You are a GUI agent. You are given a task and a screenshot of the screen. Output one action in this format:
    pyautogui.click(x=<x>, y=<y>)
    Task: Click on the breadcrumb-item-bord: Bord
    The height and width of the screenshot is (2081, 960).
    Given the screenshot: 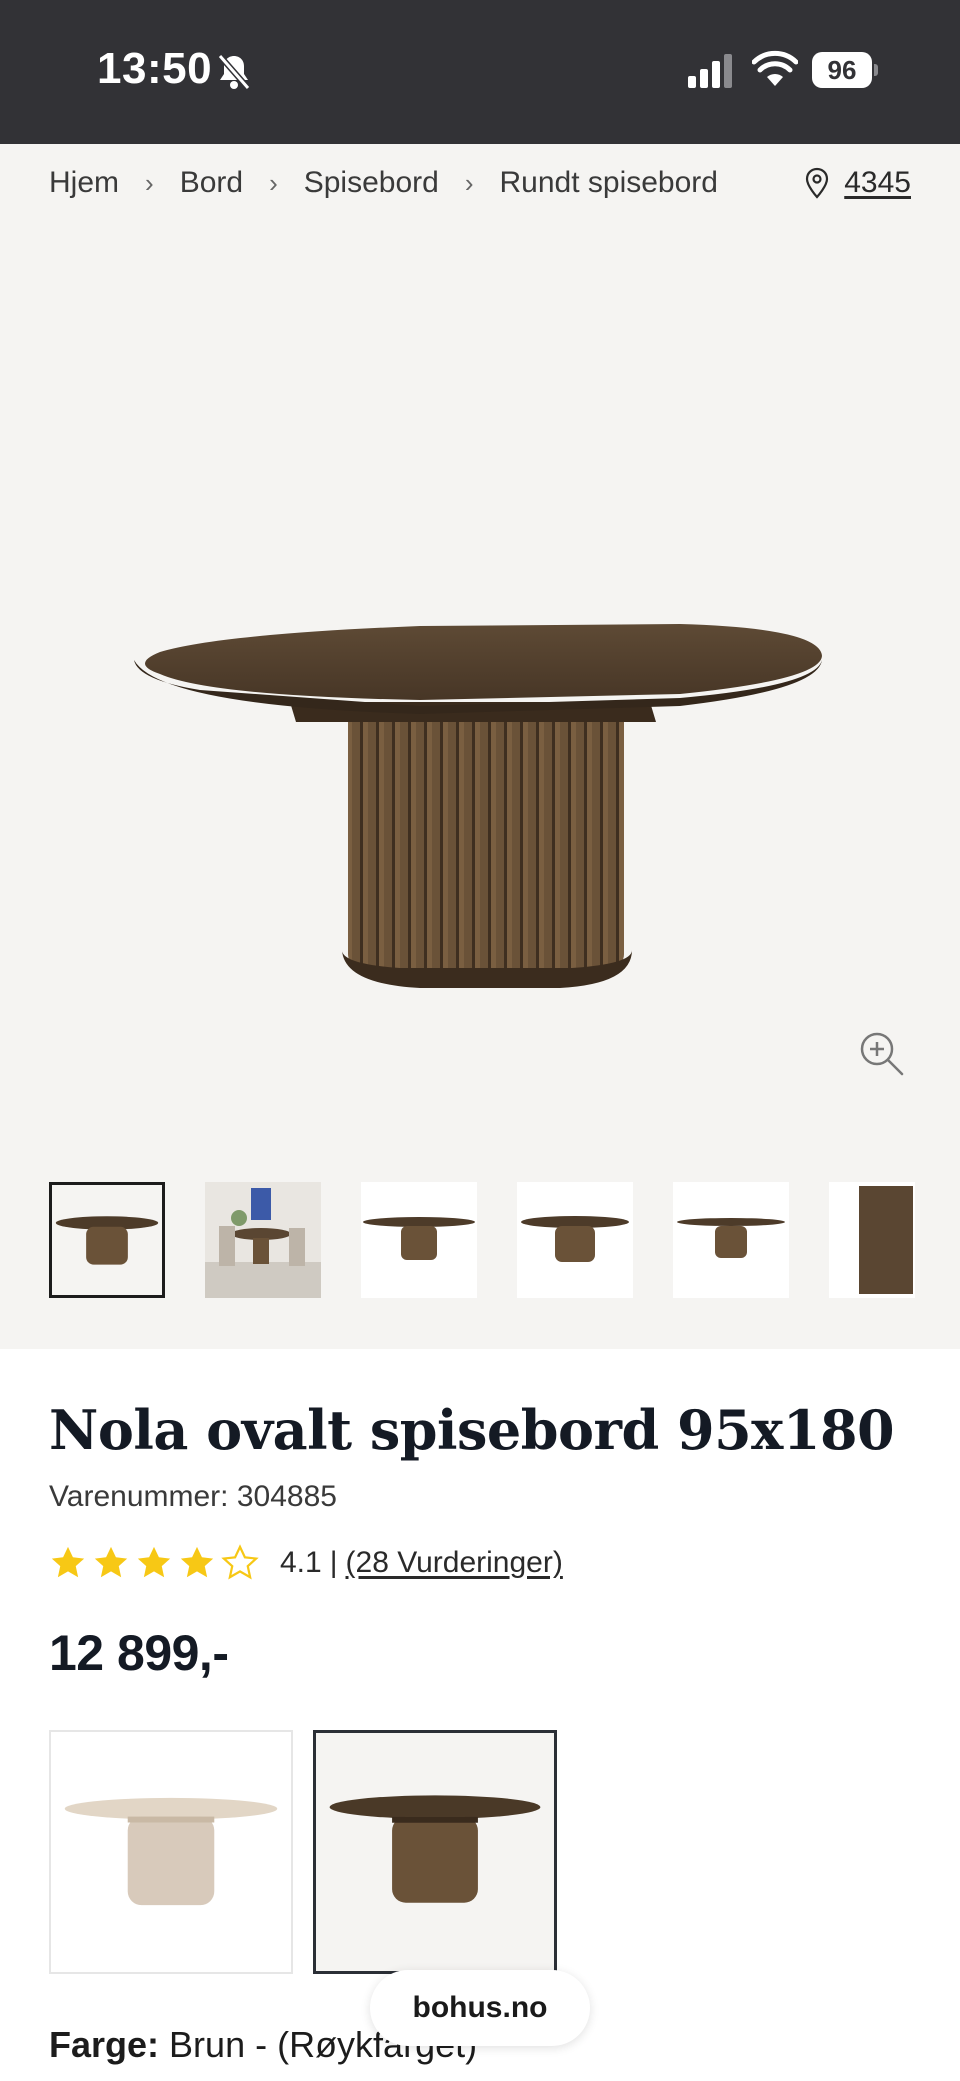 What is the action you would take?
    pyautogui.click(x=211, y=183)
    